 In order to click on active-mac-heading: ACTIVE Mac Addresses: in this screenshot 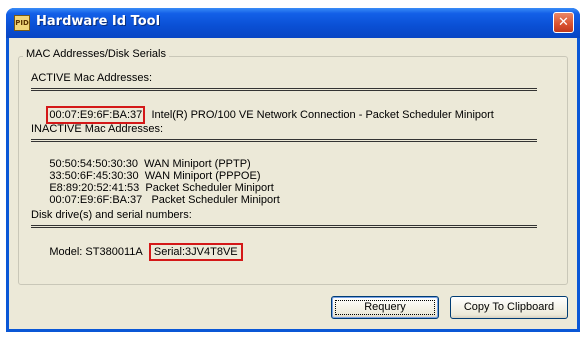, I will do `click(92, 78)`.